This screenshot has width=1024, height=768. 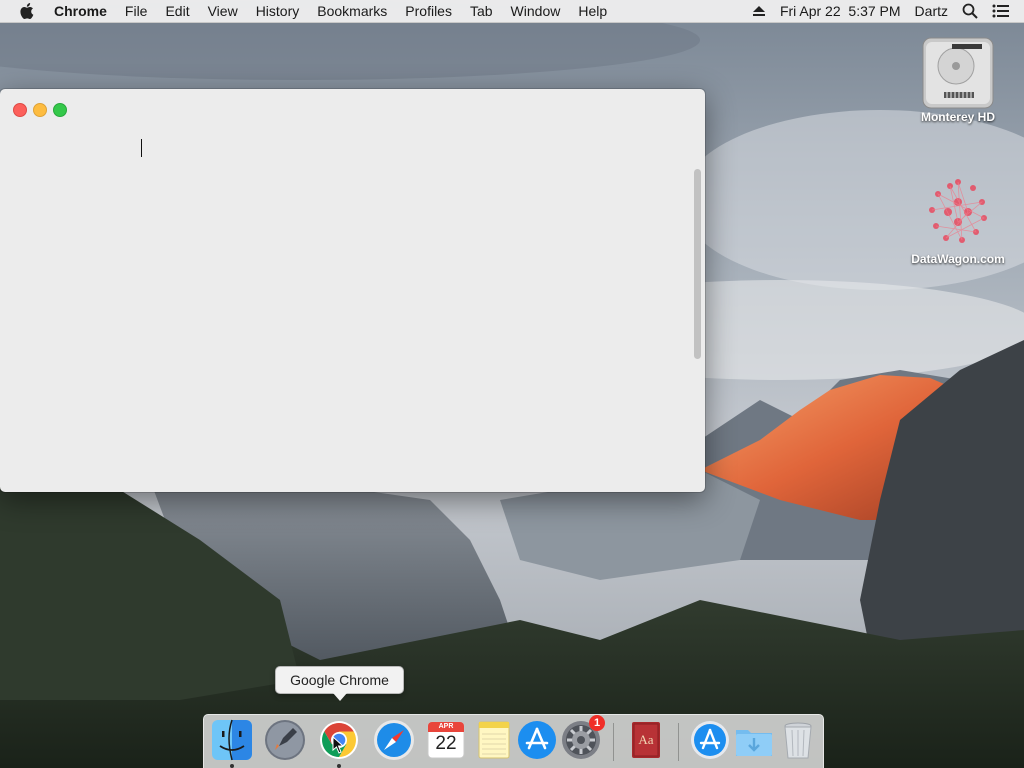 I want to click on safari-icon, so click(x=394, y=740).